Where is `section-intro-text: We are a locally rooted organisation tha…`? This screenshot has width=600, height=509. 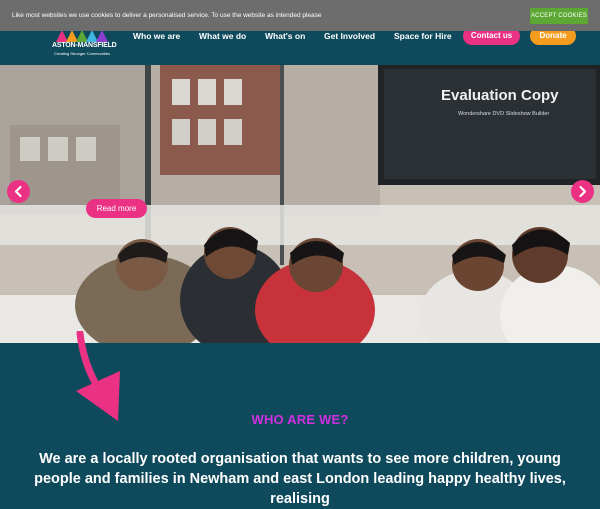
section-intro-text: We are a locally rooted organisation tha… is located at coordinates (300, 479).